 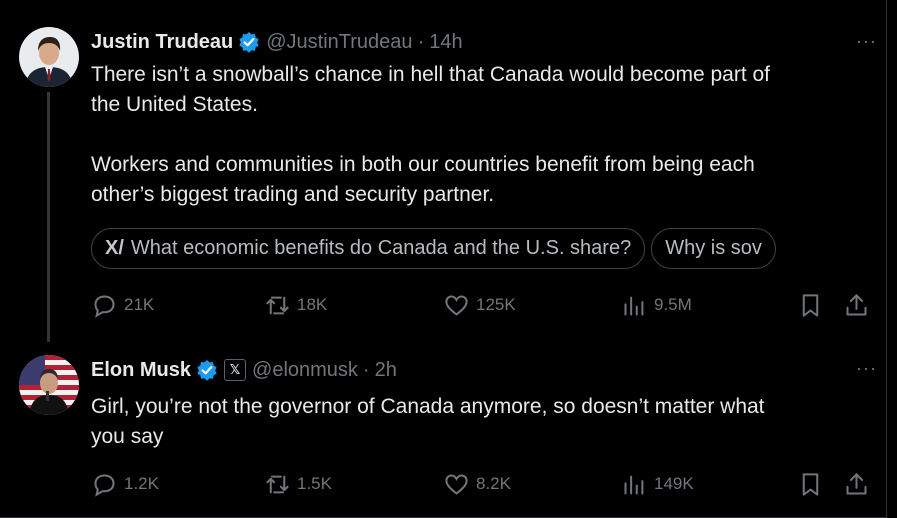 What do you see at coordinates (141, 370) in the screenshot?
I see `display-name: Elon Musk` at bounding box center [141, 370].